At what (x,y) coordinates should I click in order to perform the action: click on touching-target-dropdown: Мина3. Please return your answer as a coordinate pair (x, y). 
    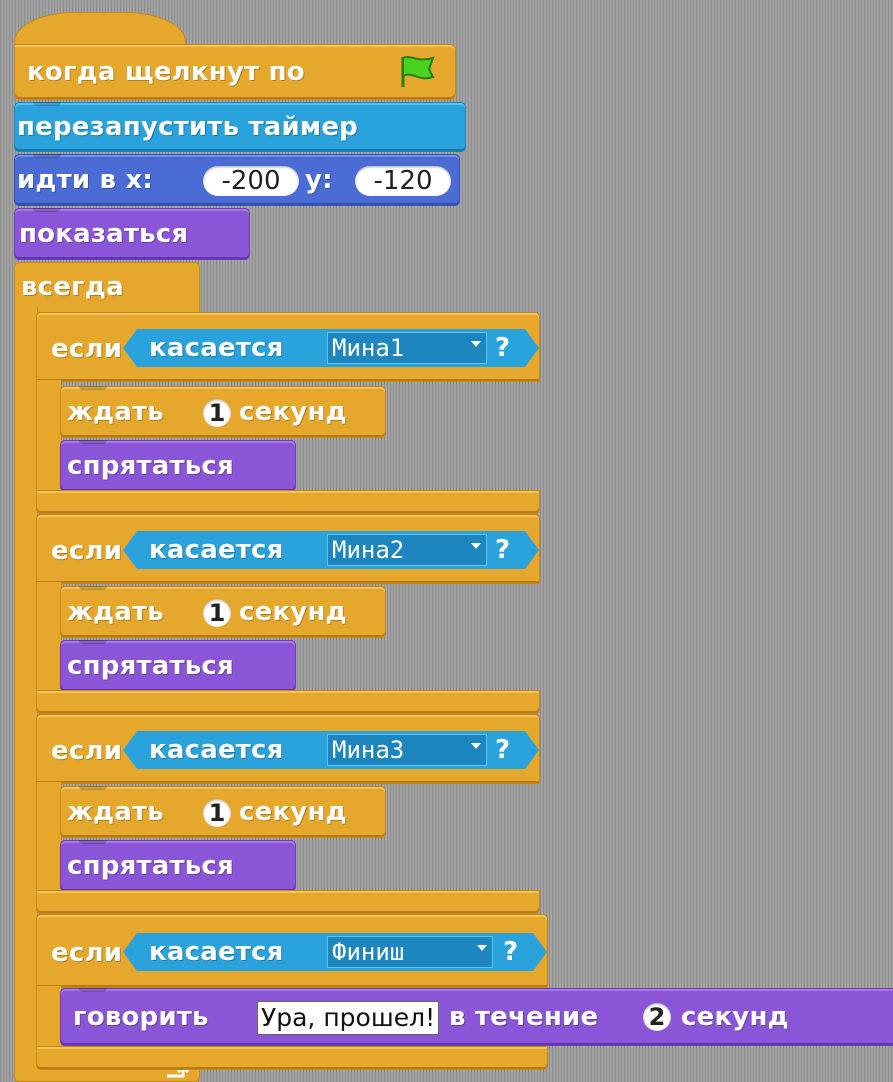
    Looking at the image, I should click on (407, 750).